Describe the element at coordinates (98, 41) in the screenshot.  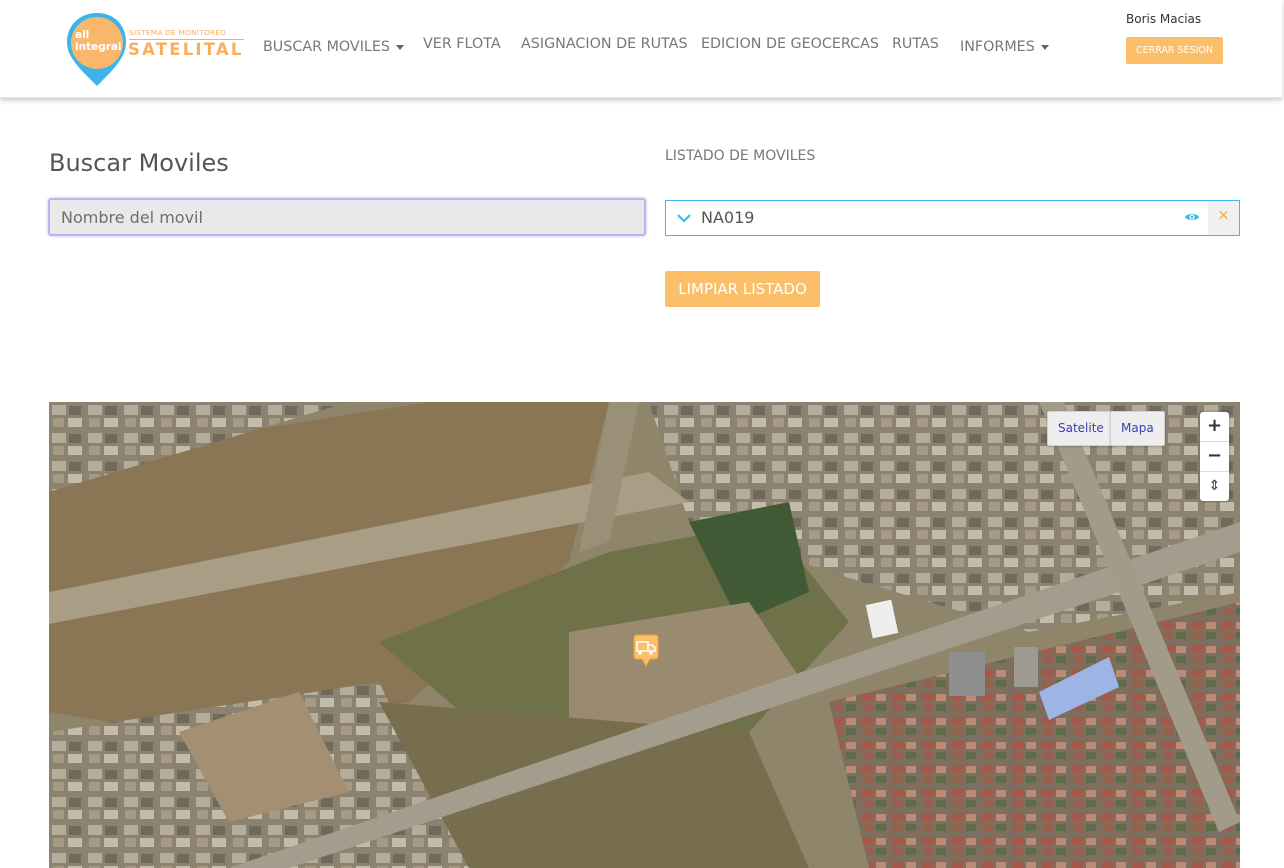
I see `logo-pin-text: all integral` at that location.